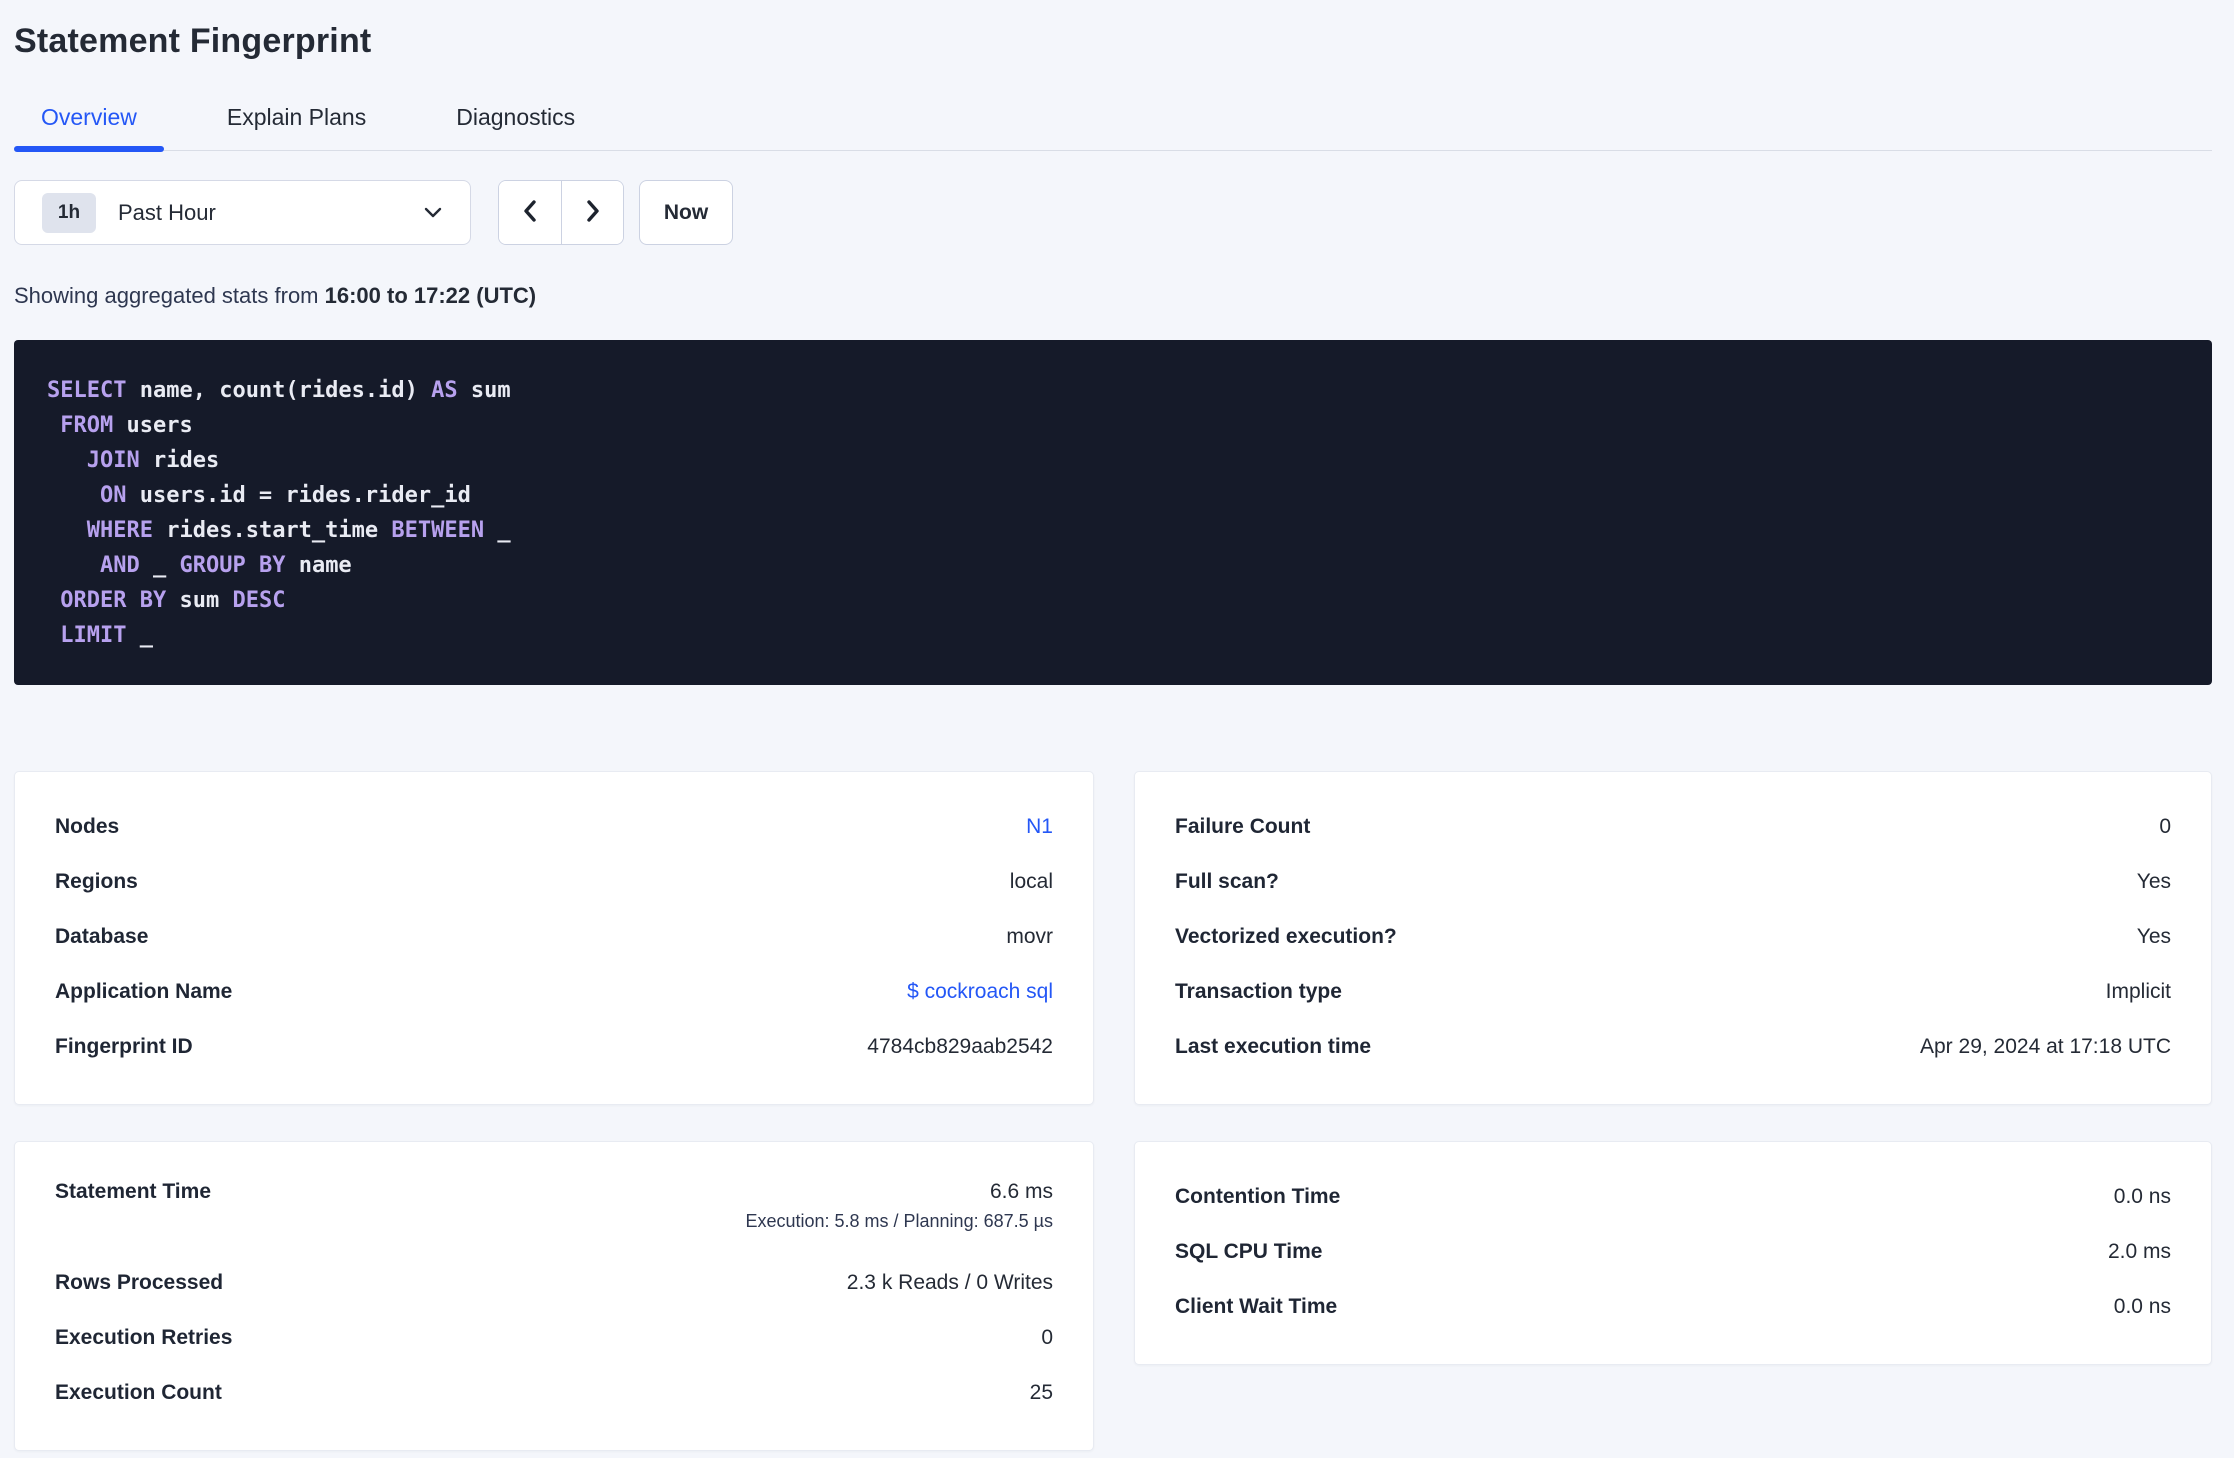 The width and height of the screenshot is (2234, 1458). What do you see at coordinates (515, 126) in the screenshot?
I see `tab-diagnostics: Diagnostics` at bounding box center [515, 126].